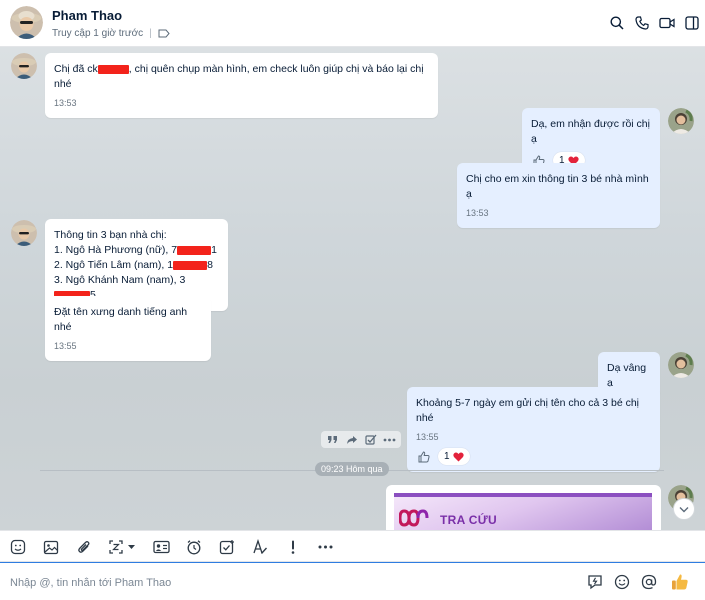 The height and width of the screenshot is (600, 705). What do you see at coordinates (121, 319) in the screenshot?
I see `message-text: Đặt tên xưng danh tiếng anh nhé` at bounding box center [121, 319].